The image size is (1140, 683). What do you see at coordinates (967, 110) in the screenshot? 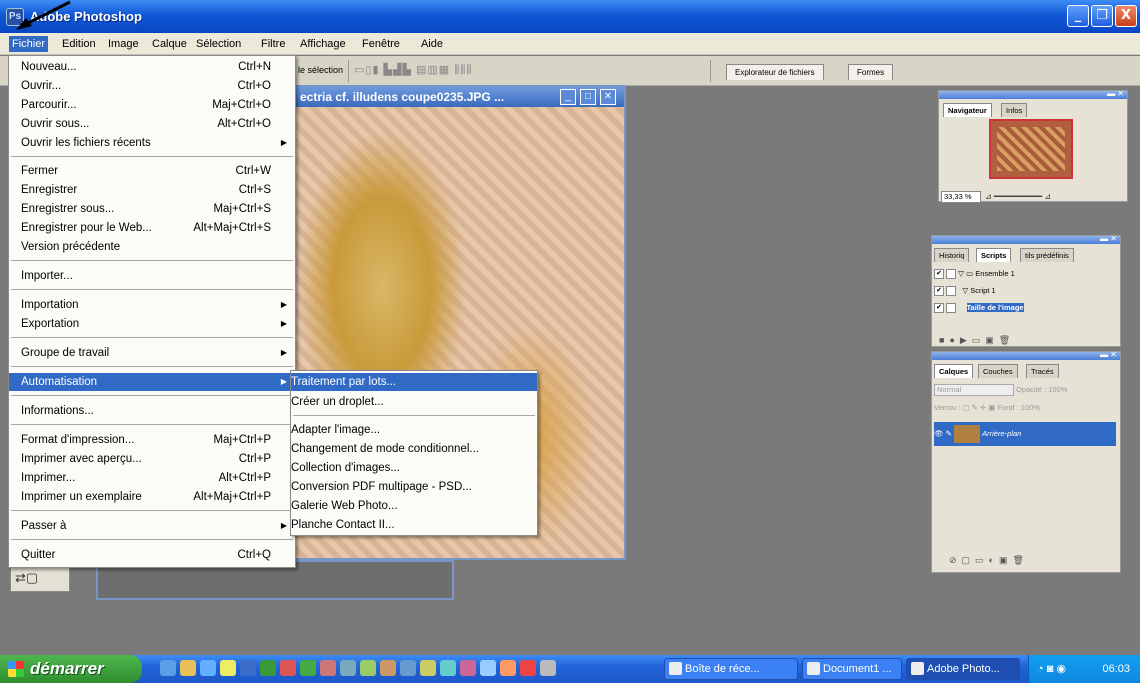
I see `tab-navigateur: Navigateur` at bounding box center [967, 110].